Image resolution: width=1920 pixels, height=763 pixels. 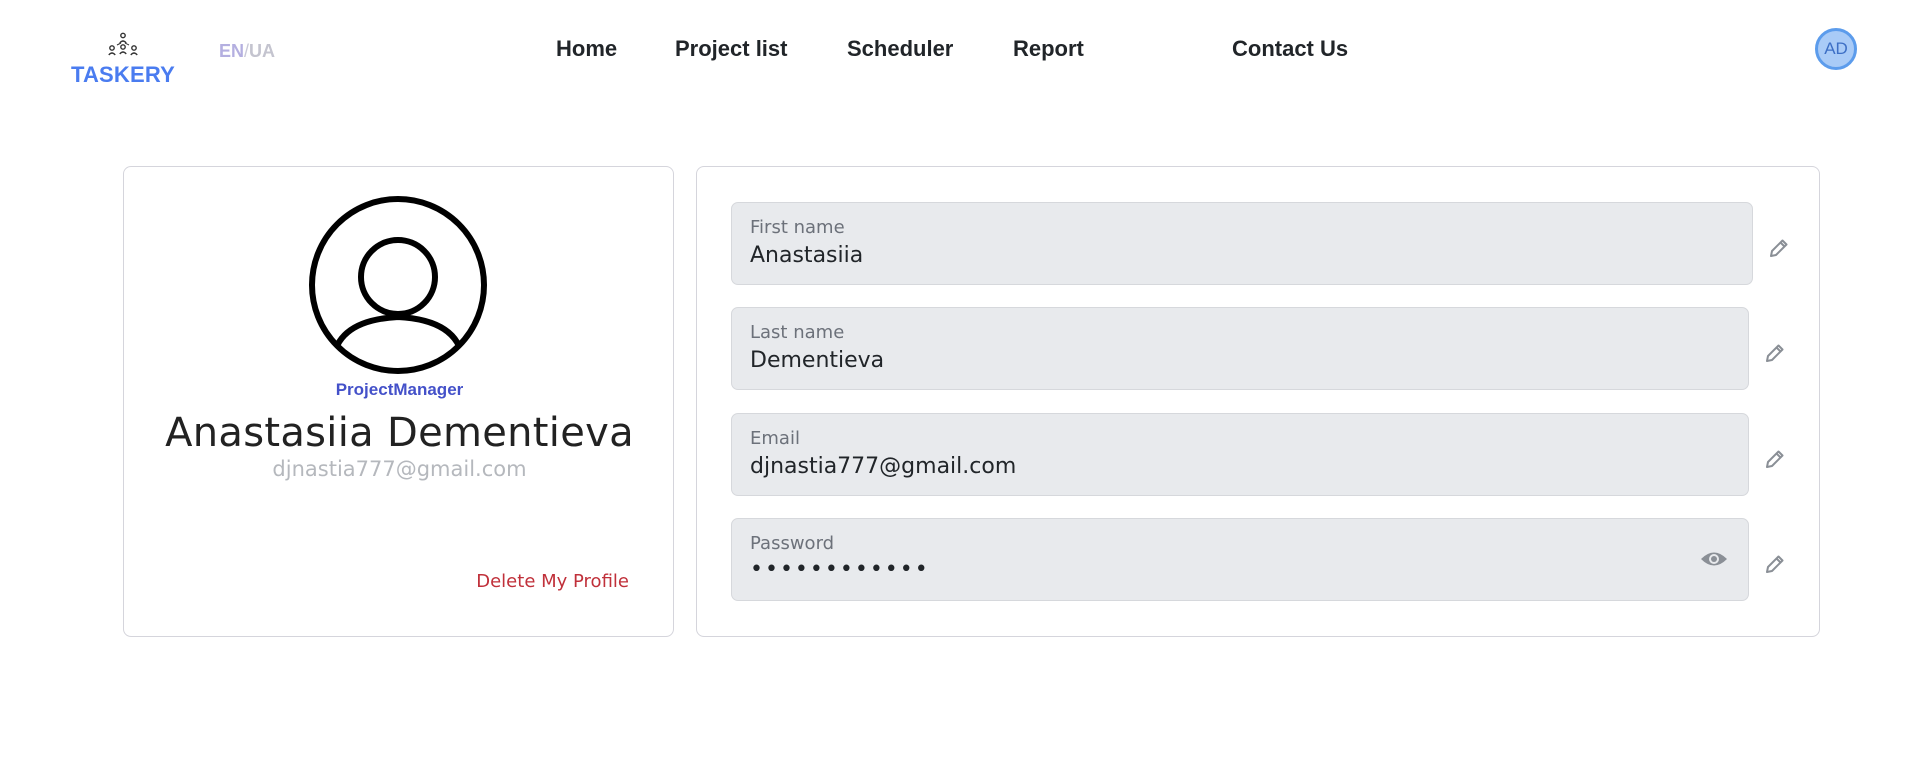 What do you see at coordinates (1240, 559) in the screenshot?
I see `password-field: Password ••••••••••••` at bounding box center [1240, 559].